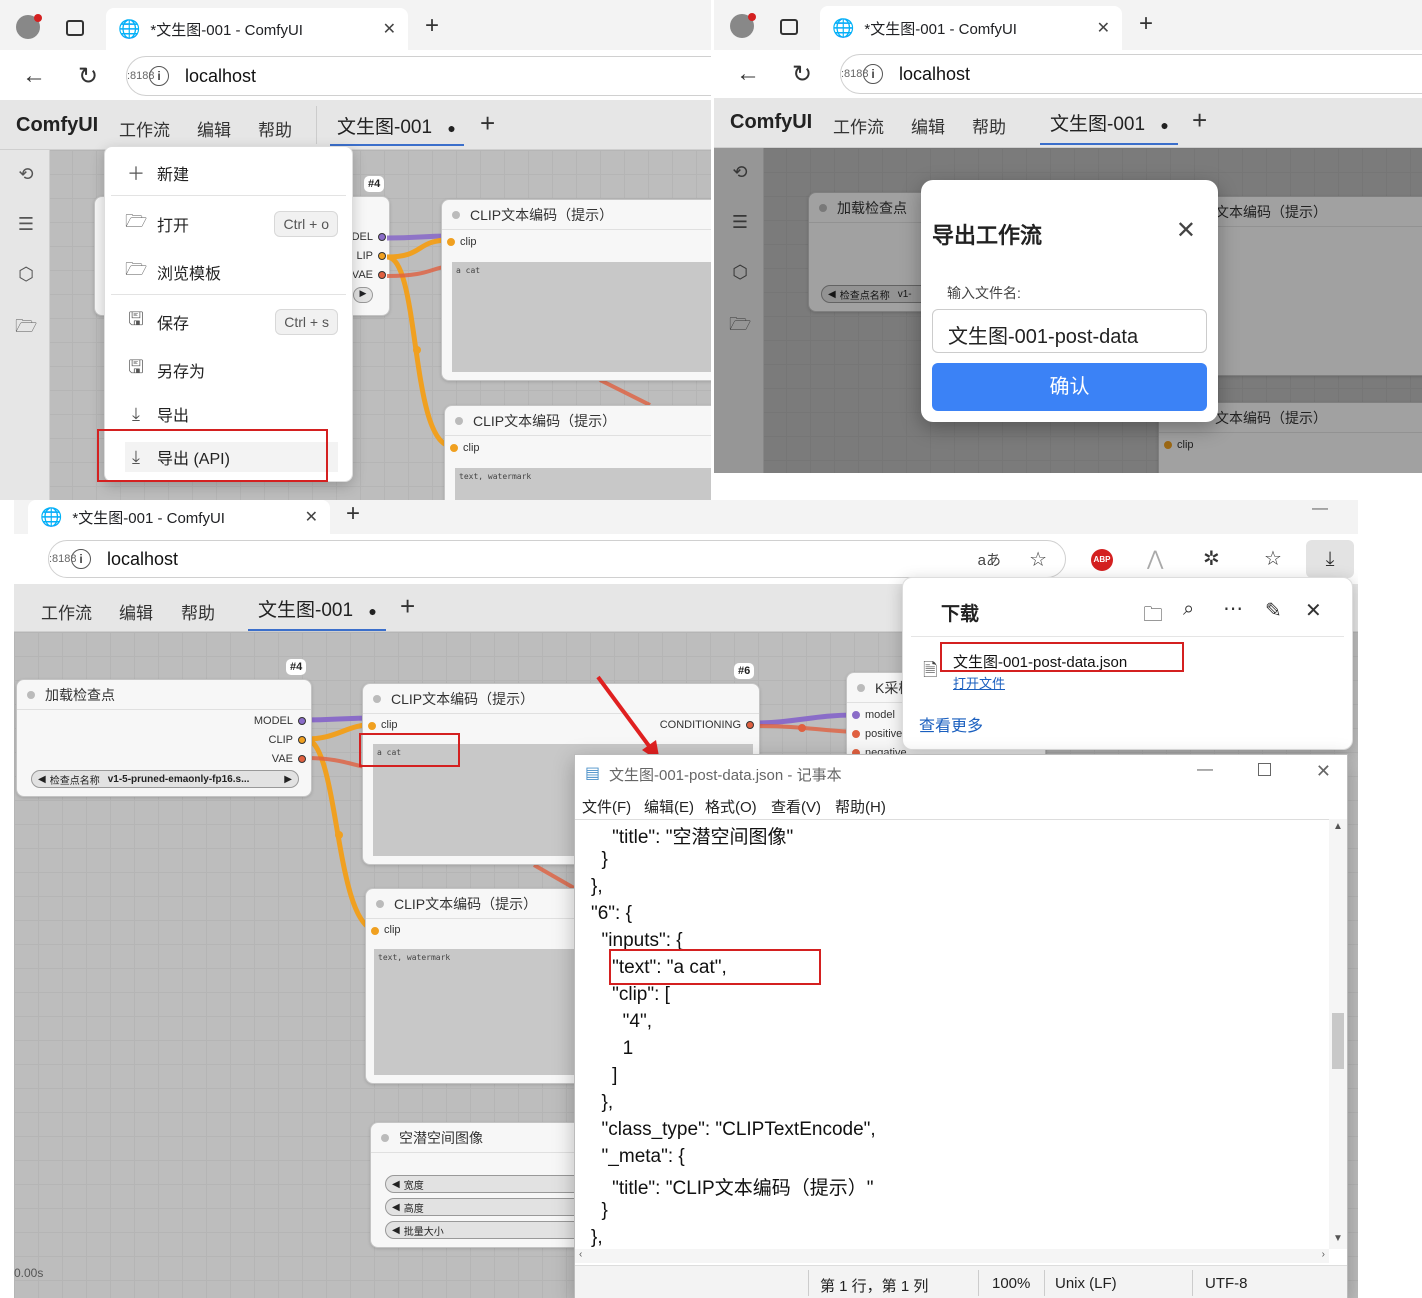  I want to click on text-line: "_meta": {, so click(638, 1156).